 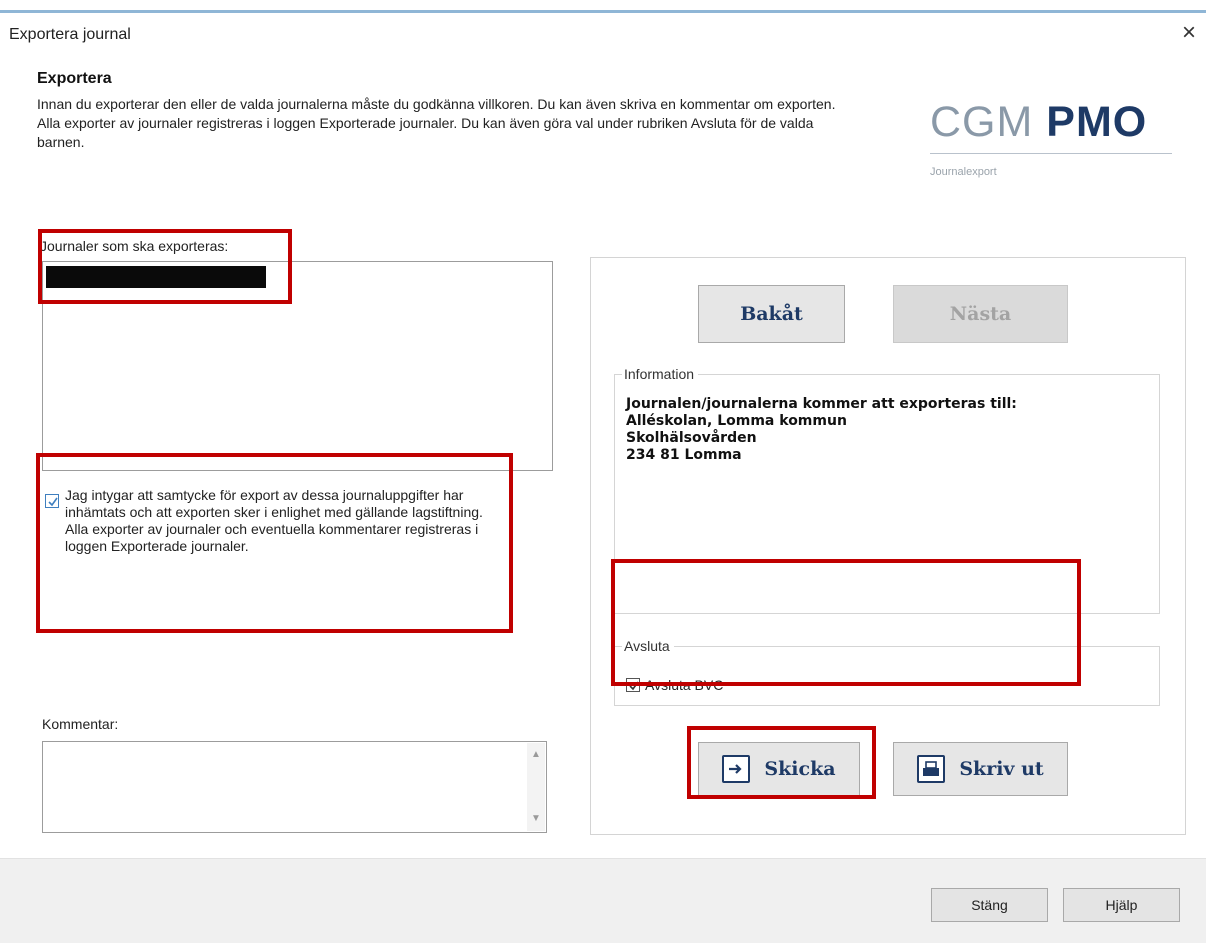 What do you see at coordinates (74, 78) in the screenshot?
I see `page-title: Exportera` at bounding box center [74, 78].